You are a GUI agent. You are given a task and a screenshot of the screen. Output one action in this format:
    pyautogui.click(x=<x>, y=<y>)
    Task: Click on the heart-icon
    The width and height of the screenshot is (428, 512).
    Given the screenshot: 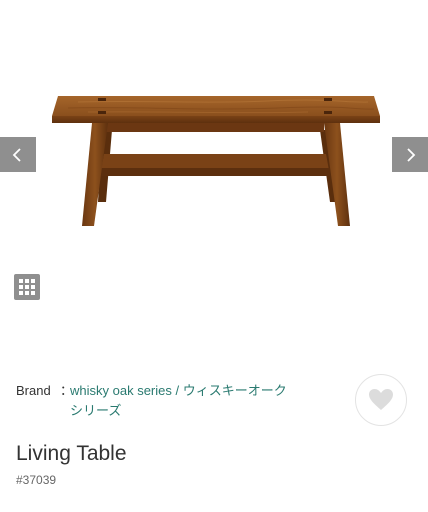 What is the action you would take?
    pyautogui.click(x=381, y=399)
    